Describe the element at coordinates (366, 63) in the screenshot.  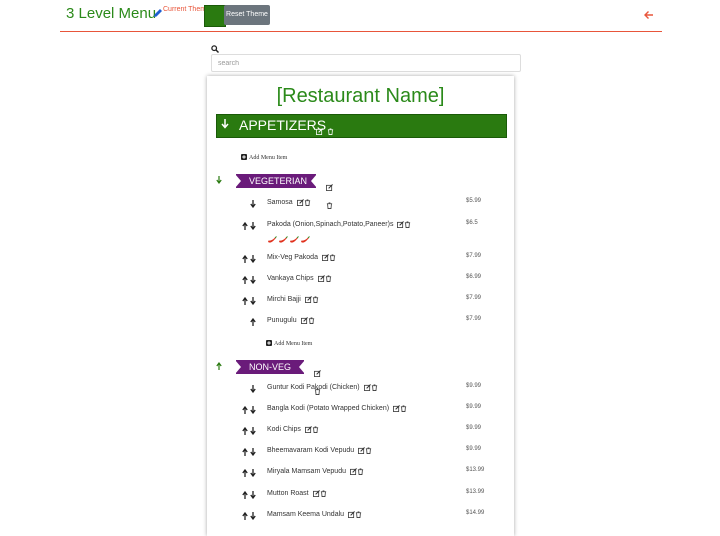
I see `search-input` at that location.